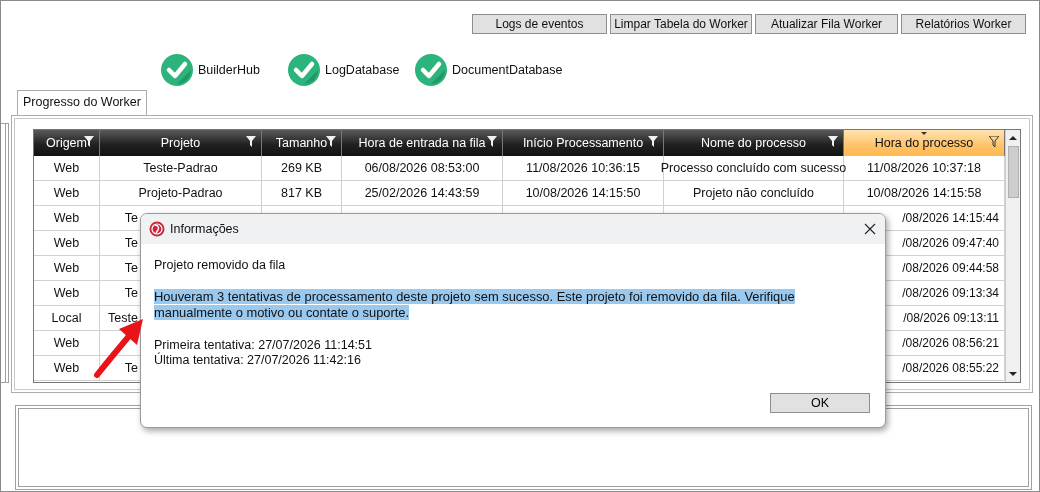 The image size is (1040, 492). What do you see at coordinates (507, 69) in the screenshot?
I see `service-label: DocumentDatabase` at bounding box center [507, 69].